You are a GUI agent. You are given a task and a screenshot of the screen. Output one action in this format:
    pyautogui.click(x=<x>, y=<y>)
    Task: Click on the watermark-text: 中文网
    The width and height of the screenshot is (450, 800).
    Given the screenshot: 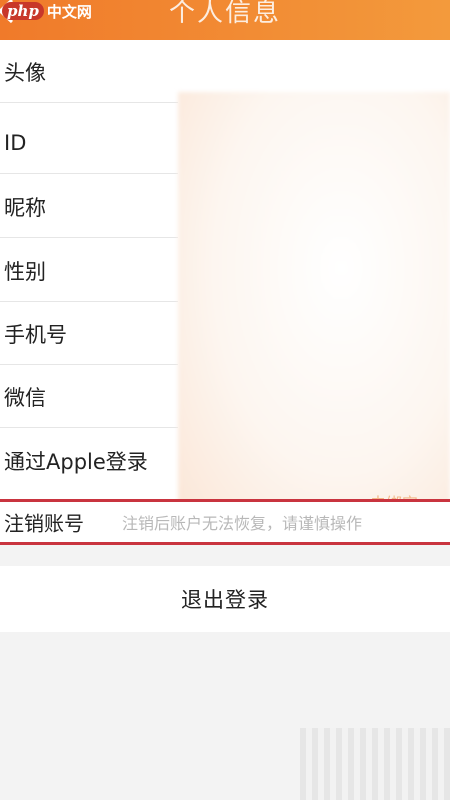 What is the action you would take?
    pyautogui.click(x=69, y=11)
    